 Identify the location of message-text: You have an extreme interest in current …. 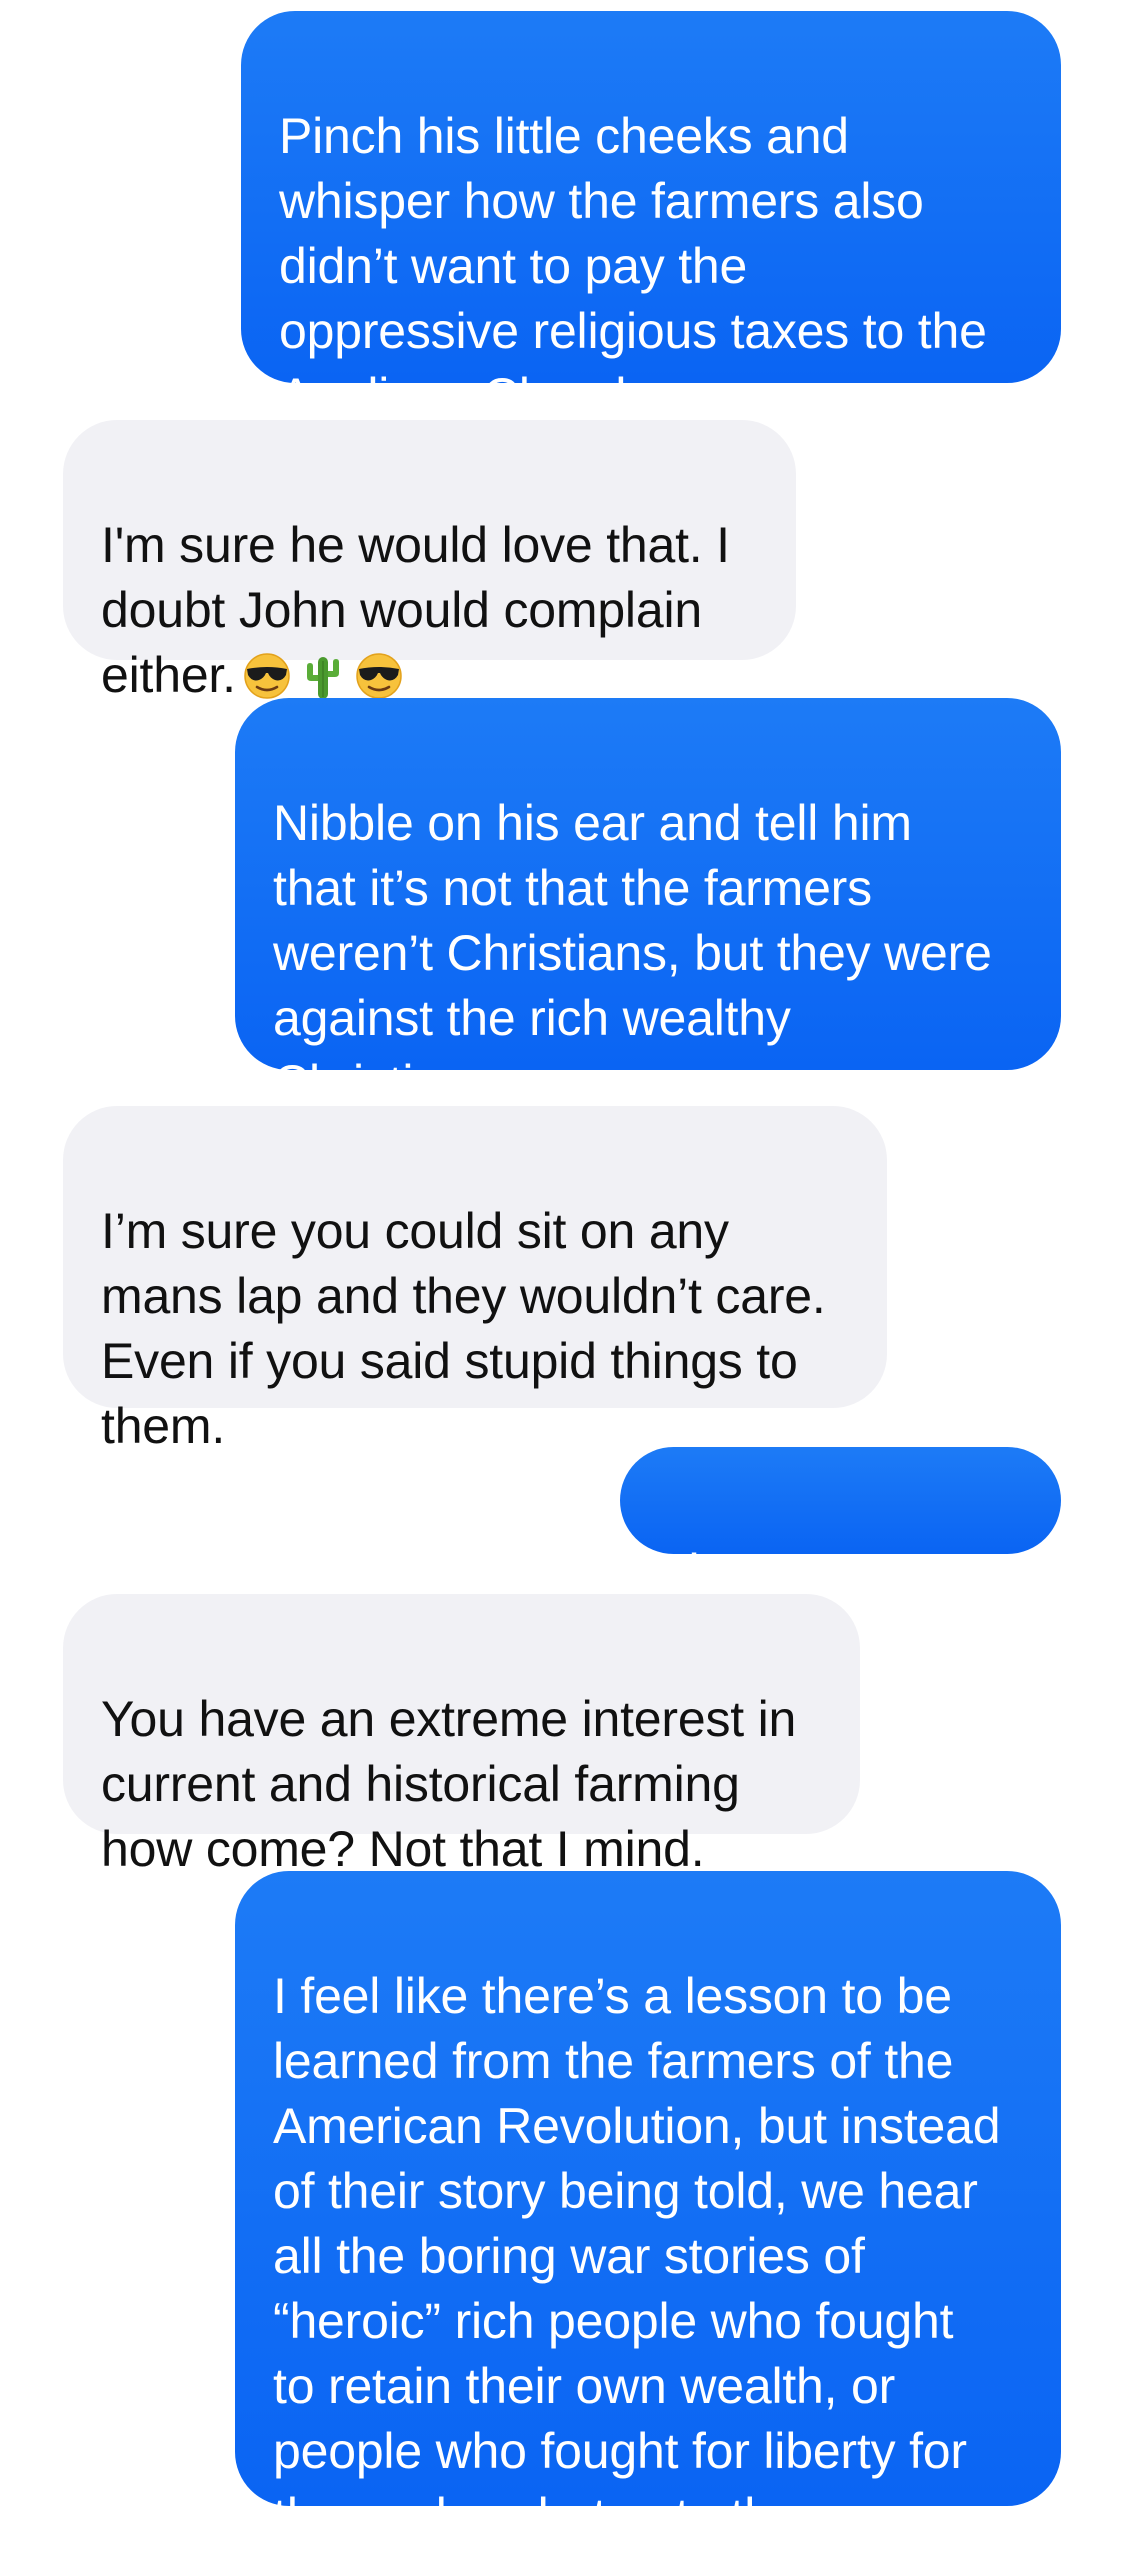
(449, 1784).